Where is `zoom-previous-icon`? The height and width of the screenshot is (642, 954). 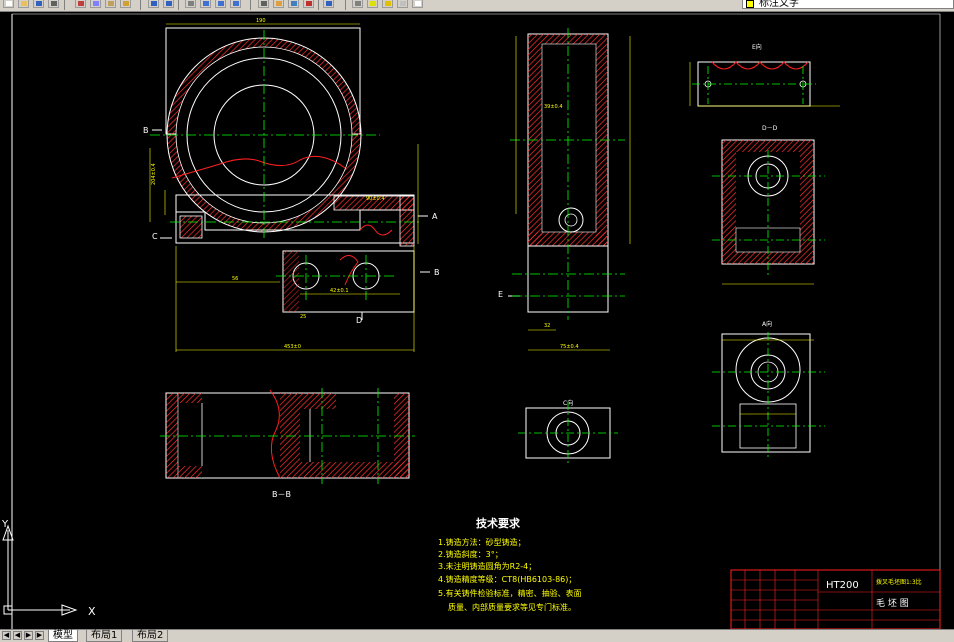
zoom-previous-icon is located at coordinates (235, 4).